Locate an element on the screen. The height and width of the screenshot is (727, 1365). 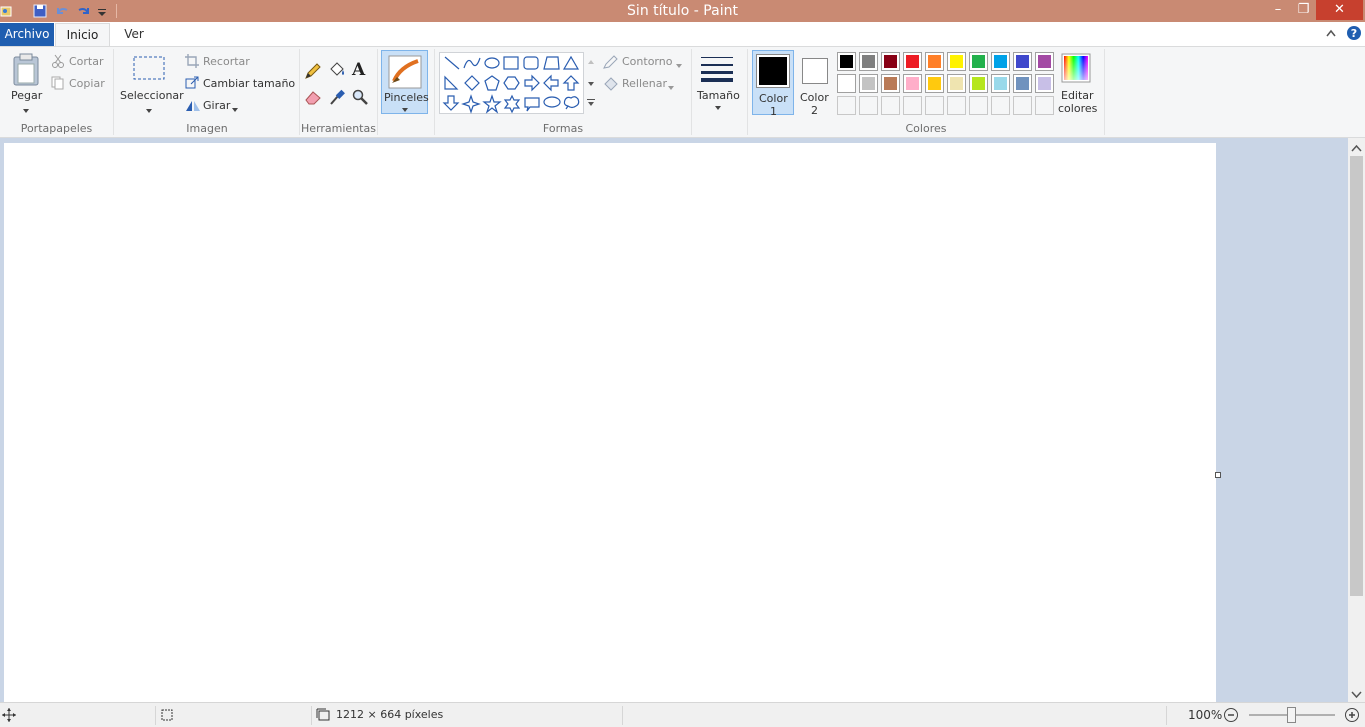
rotate-icon is located at coordinates (193, 106).